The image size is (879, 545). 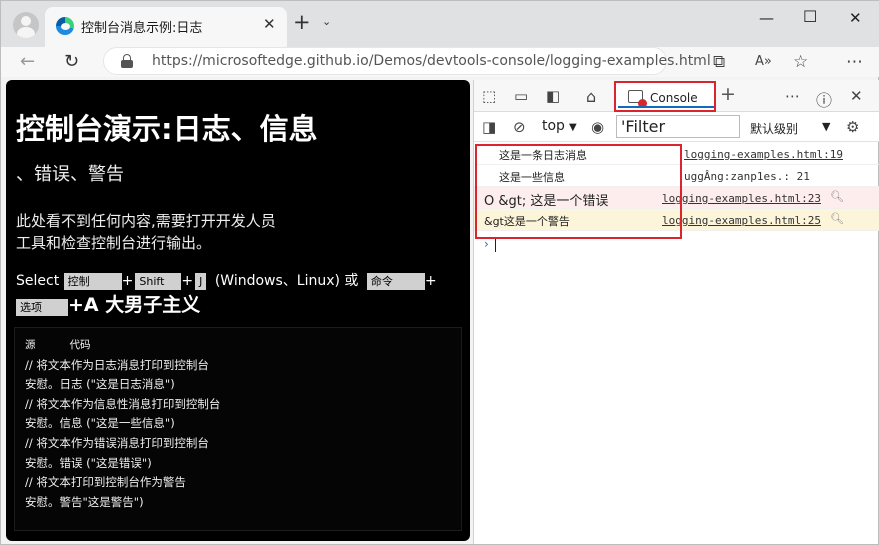 What do you see at coordinates (117, 364) in the screenshot?
I see `code-line: // 将文本作为日志消息打印到控制台` at bounding box center [117, 364].